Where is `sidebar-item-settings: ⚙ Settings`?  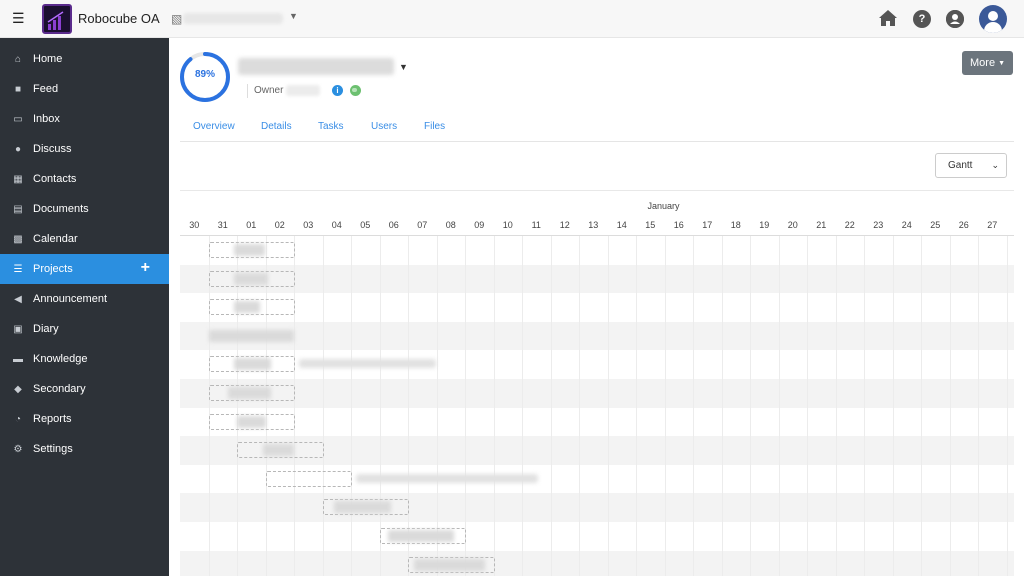
sidebar-item-settings: ⚙ Settings is located at coordinates (84, 449).